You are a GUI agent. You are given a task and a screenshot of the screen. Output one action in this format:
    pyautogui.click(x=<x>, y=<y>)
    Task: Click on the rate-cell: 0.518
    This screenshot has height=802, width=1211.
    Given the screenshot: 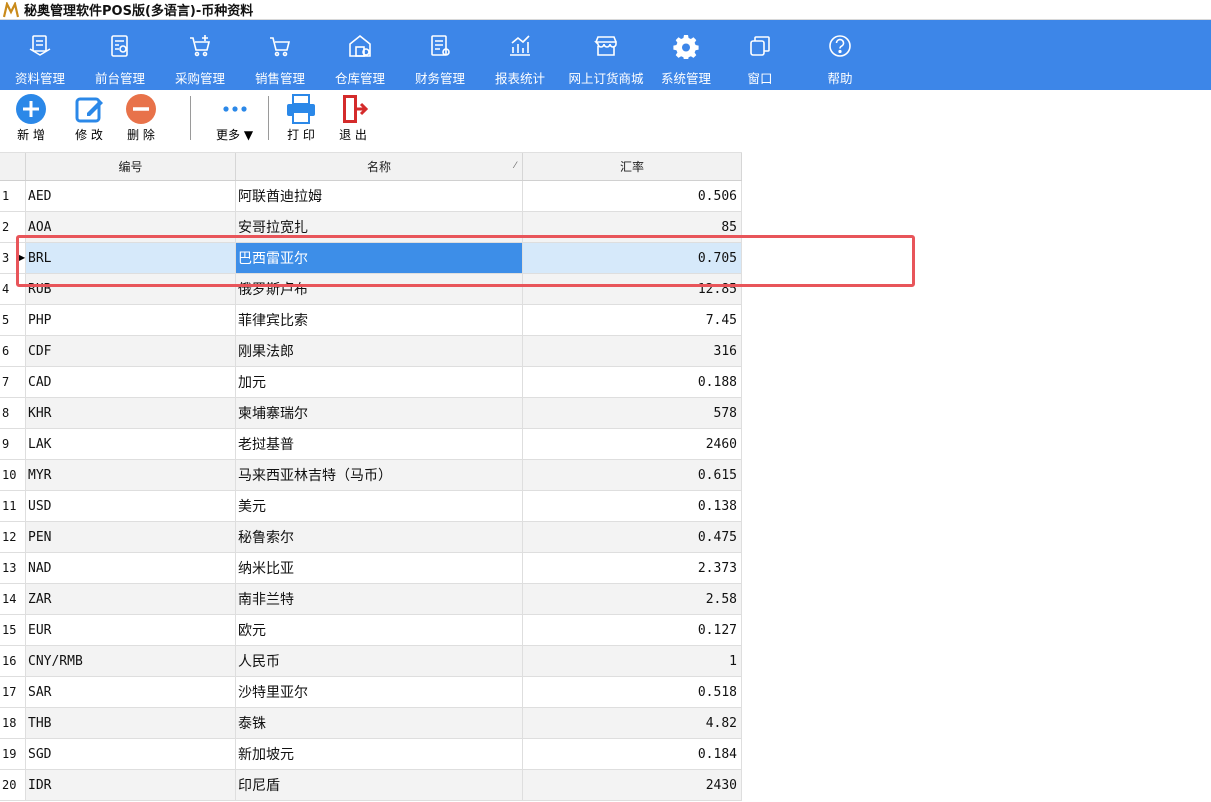 What is the action you would take?
    pyautogui.click(x=632, y=692)
    